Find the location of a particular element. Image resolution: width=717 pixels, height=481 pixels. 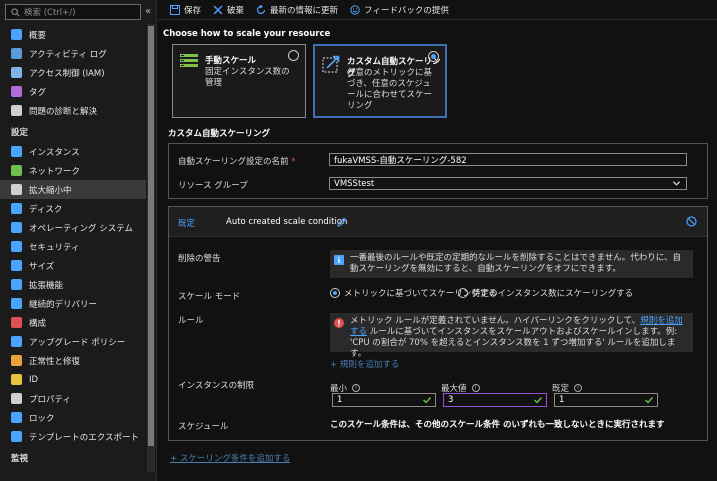

sidebar-item-general-0: 概要 is located at coordinates (73, 34).